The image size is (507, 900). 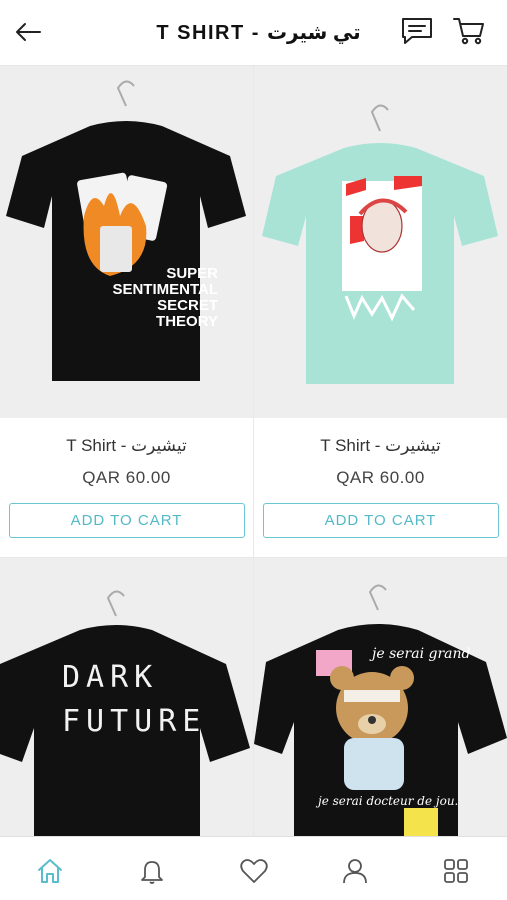 What do you see at coordinates (50, 871) in the screenshot?
I see `home-icon` at bounding box center [50, 871].